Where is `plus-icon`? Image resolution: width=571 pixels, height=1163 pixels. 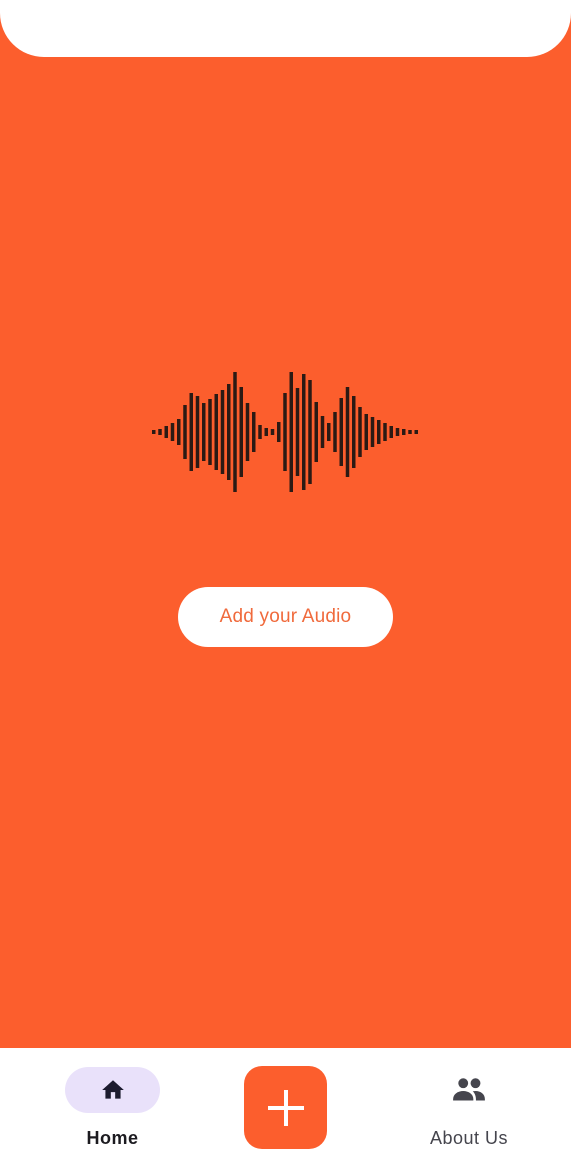 plus-icon is located at coordinates (285, 1107).